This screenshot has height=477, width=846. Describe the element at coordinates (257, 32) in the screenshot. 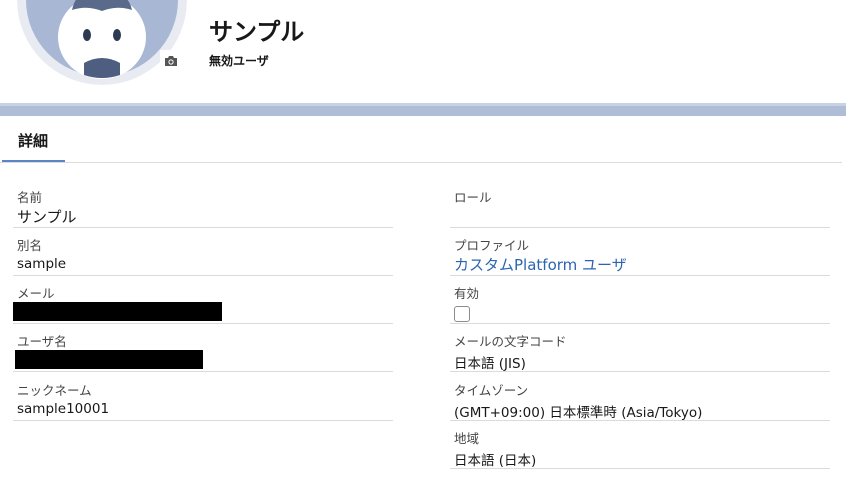

I see `page-title: サンプル` at that location.